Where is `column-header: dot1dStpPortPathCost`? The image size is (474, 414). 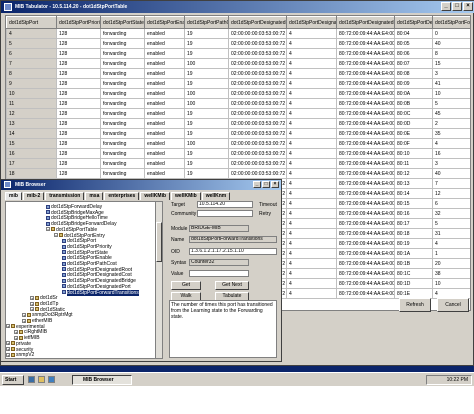
column-header: dot1dStpPortPathCost is located at coordinates (206, 22).